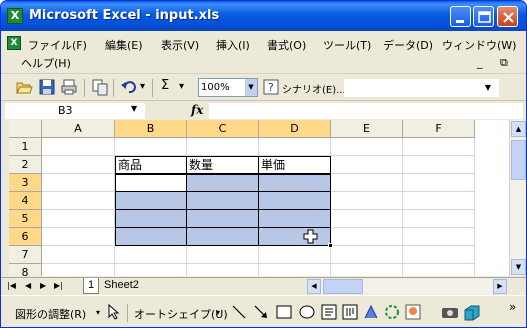  I want to click on cell-e5, so click(367, 219).